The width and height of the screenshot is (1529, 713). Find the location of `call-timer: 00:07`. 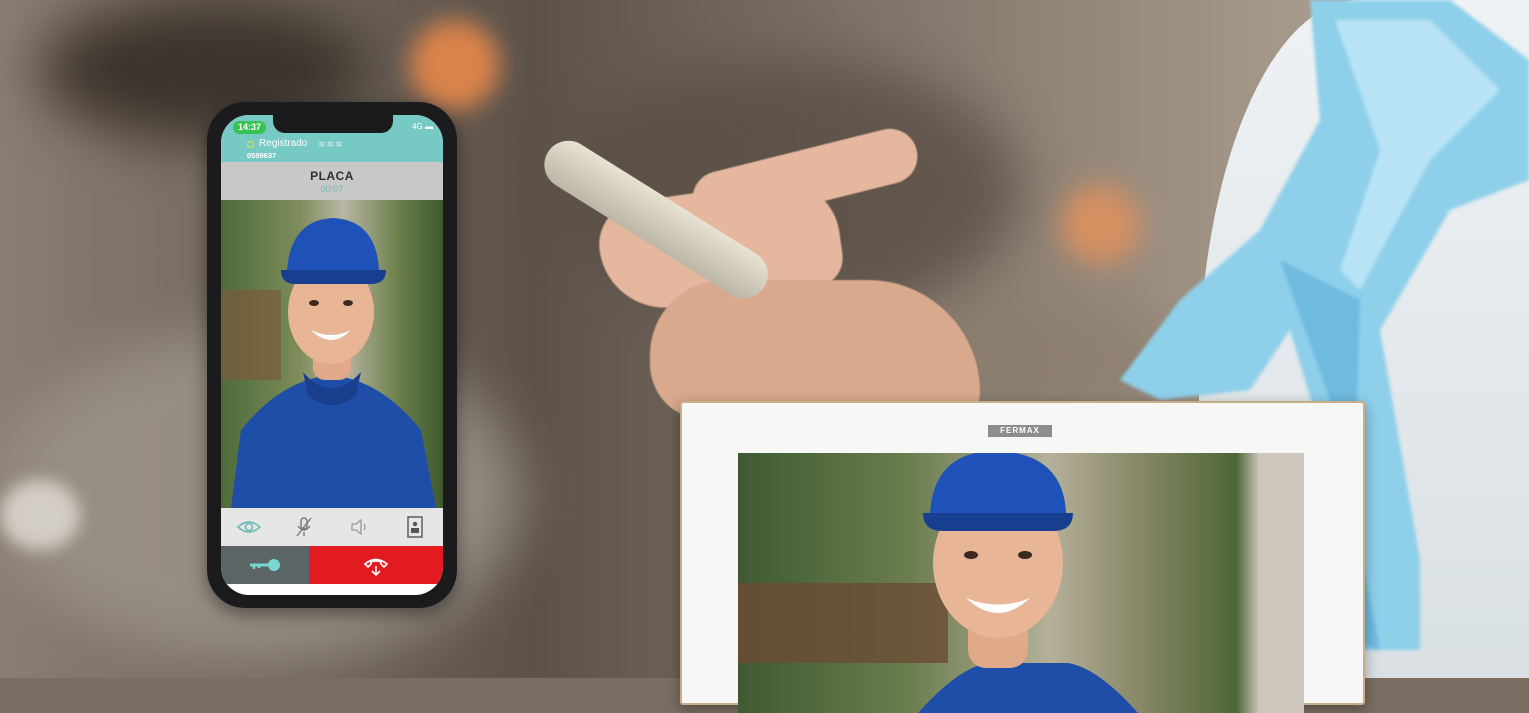

call-timer: 00:07 is located at coordinates (332, 189).